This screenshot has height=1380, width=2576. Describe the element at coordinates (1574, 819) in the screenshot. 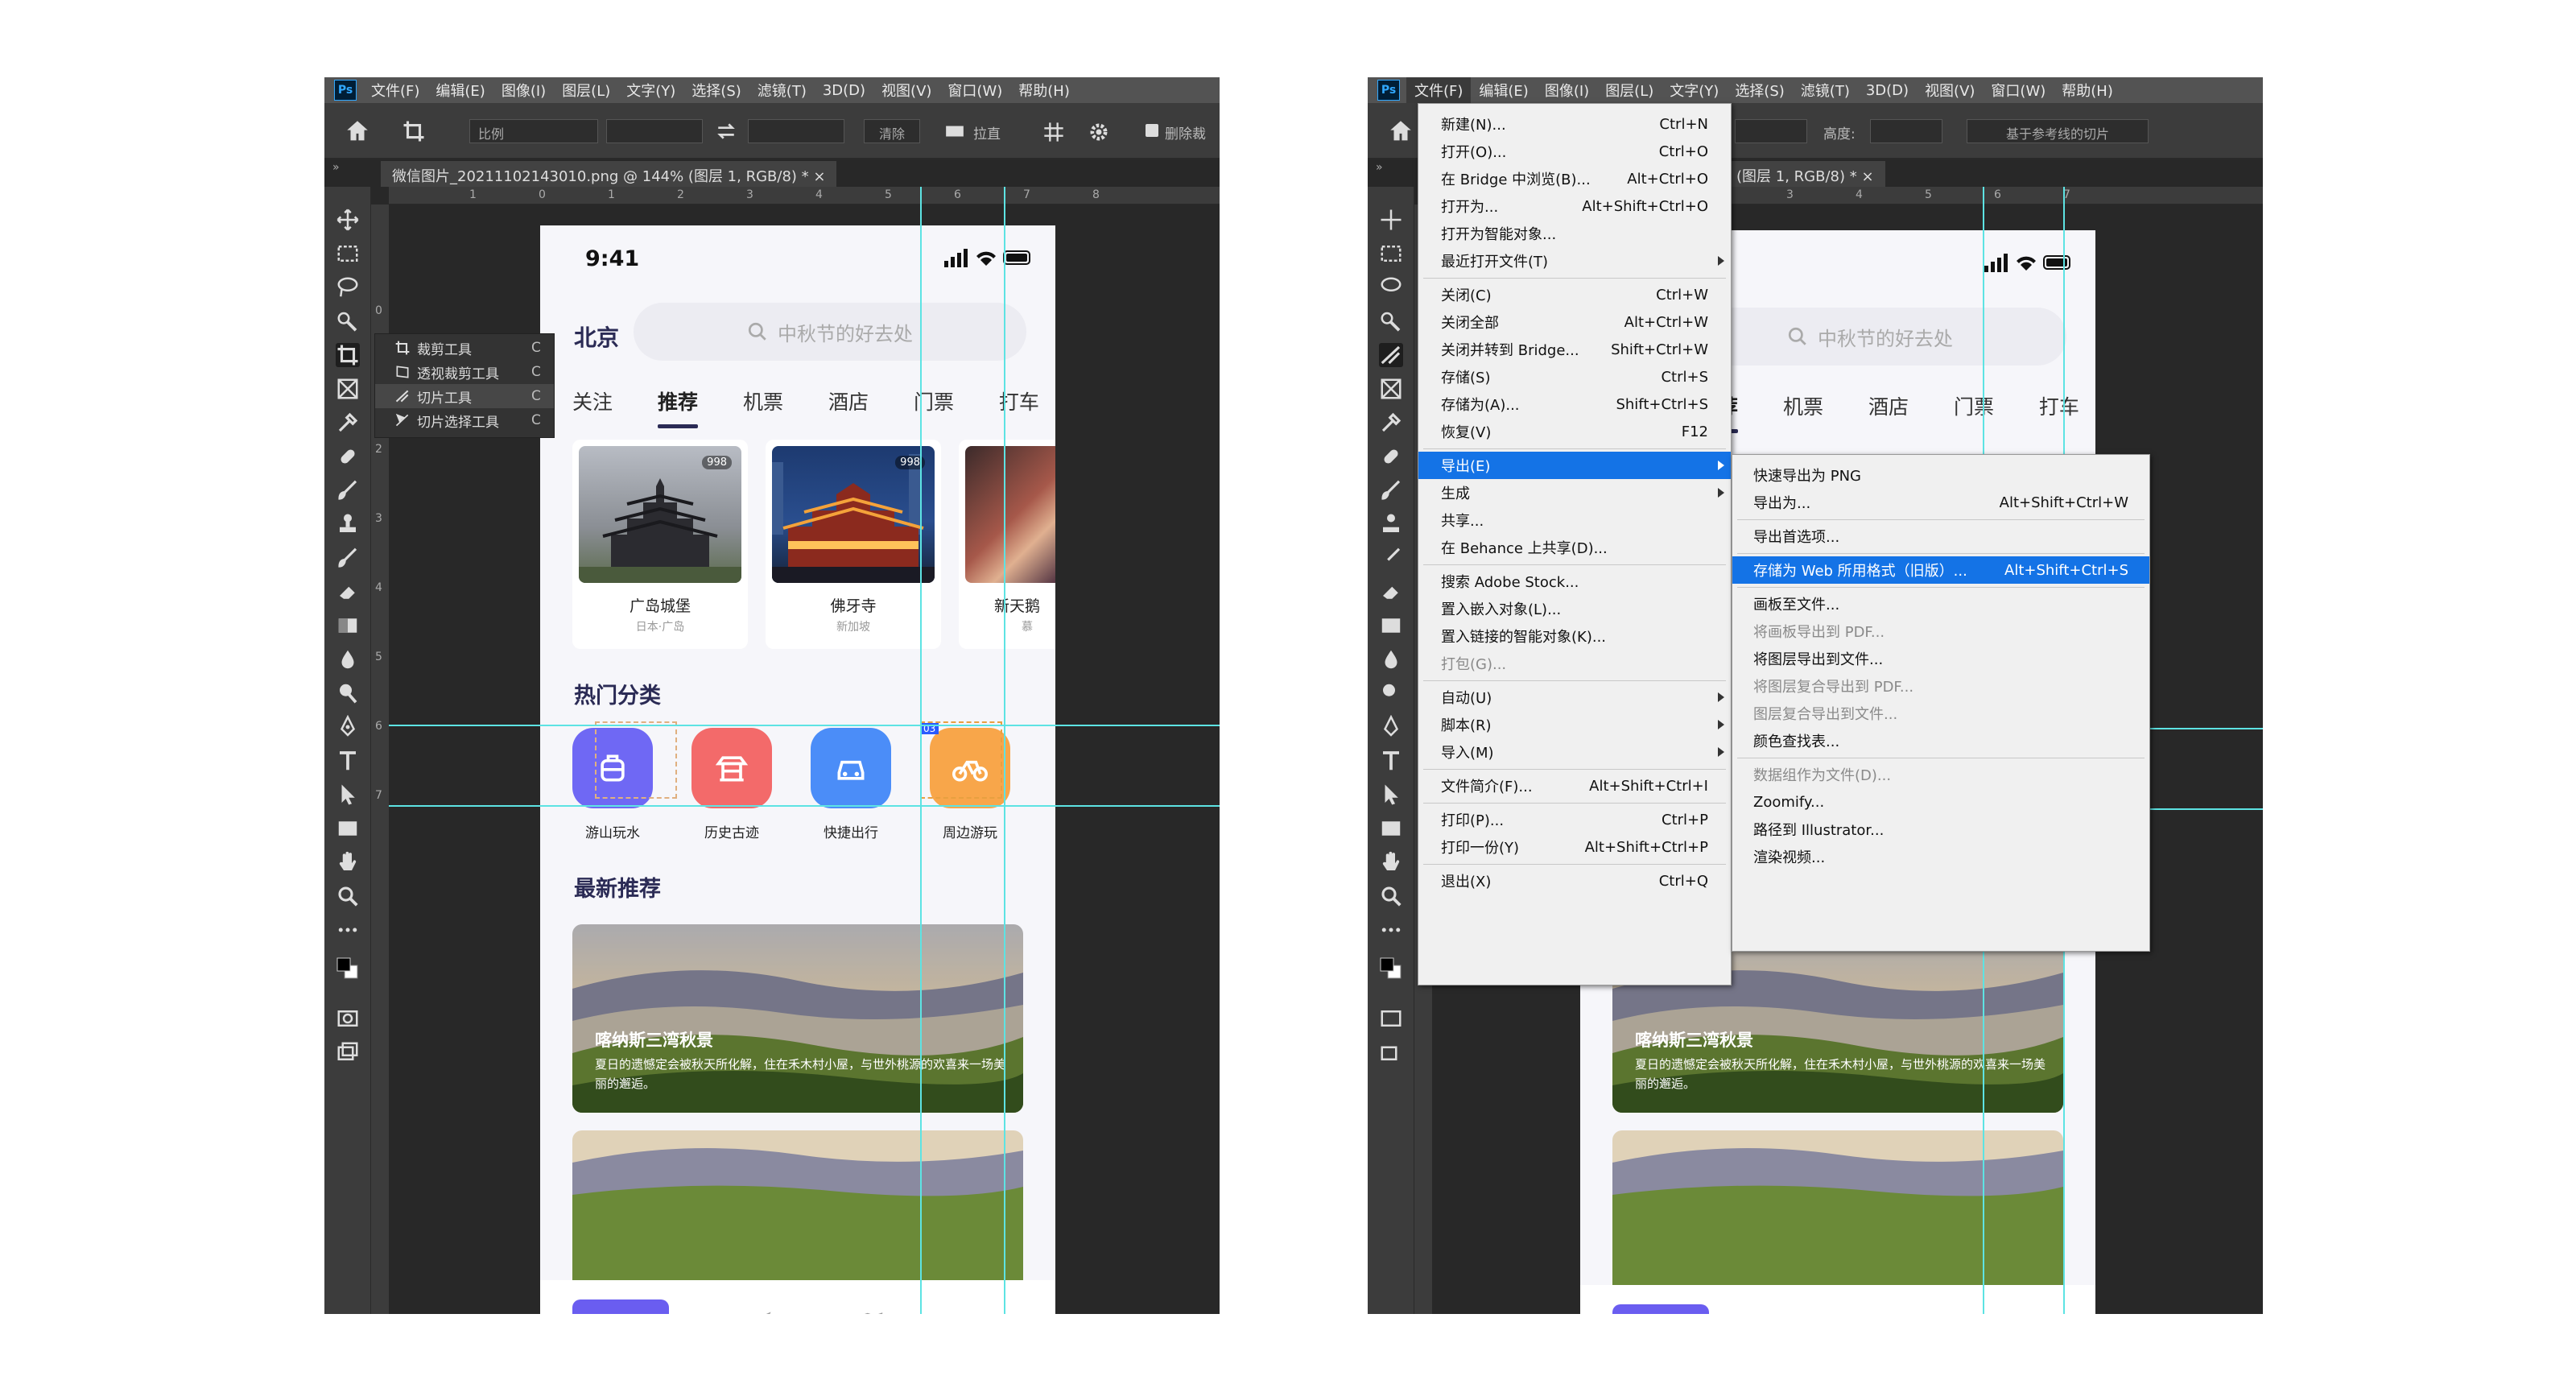

I see `menu-item: 打印(P)... Ctrl+P` at that location.